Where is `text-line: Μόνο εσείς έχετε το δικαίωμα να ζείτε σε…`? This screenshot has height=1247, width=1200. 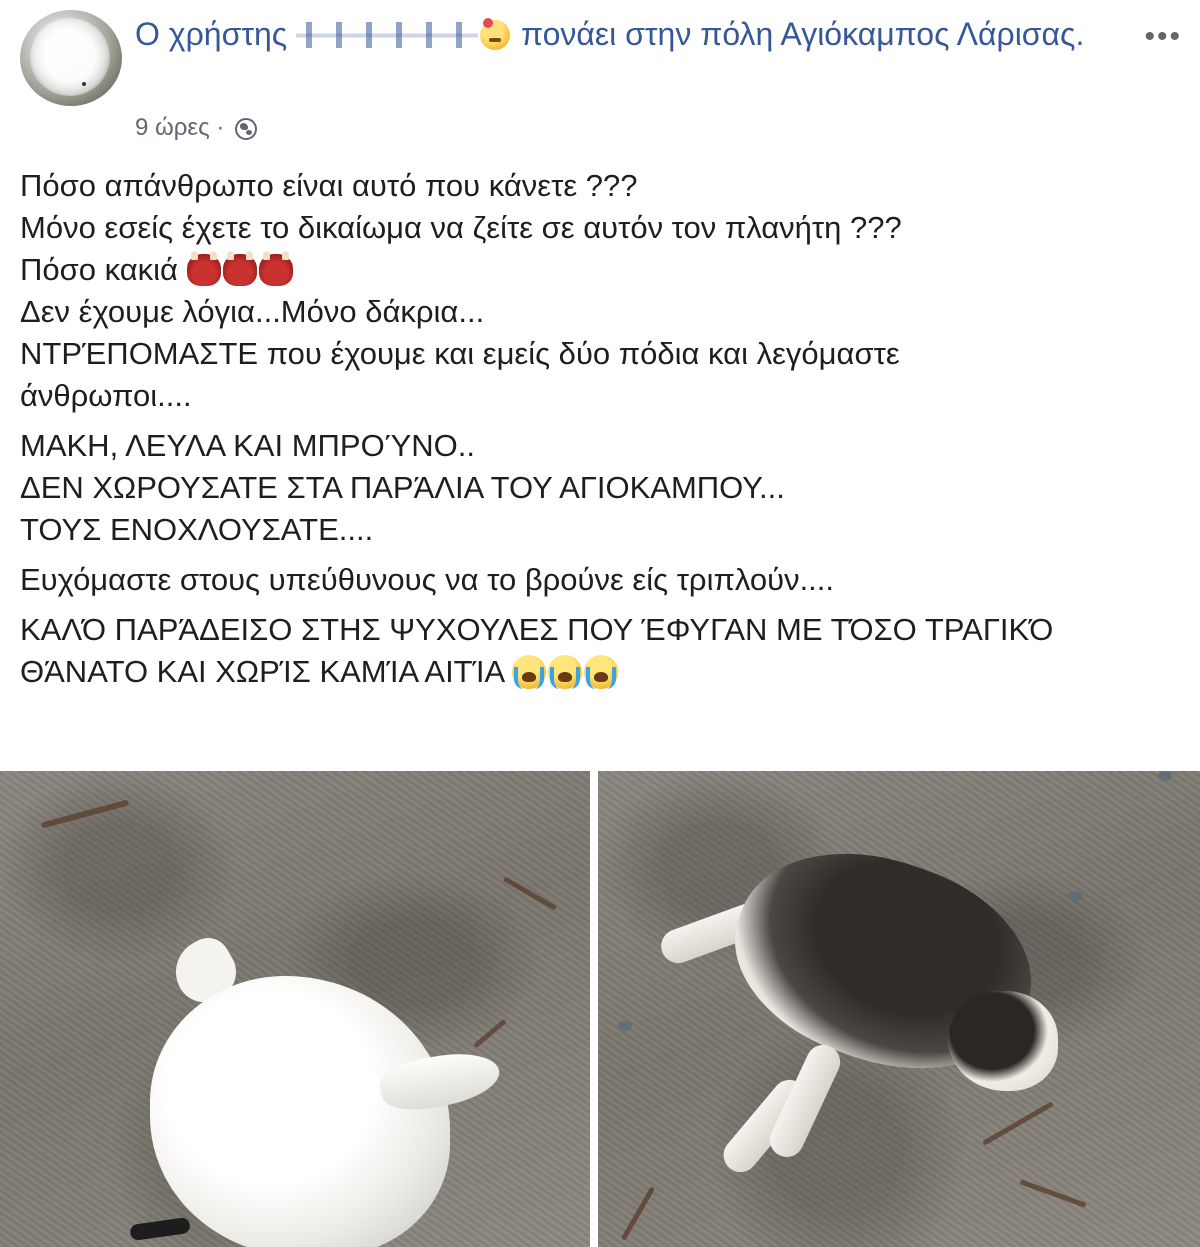 text-line: Μόνο εσείς έχετε το δικαίωμα να ζείτε σε… is located at coordinates (461, 227).